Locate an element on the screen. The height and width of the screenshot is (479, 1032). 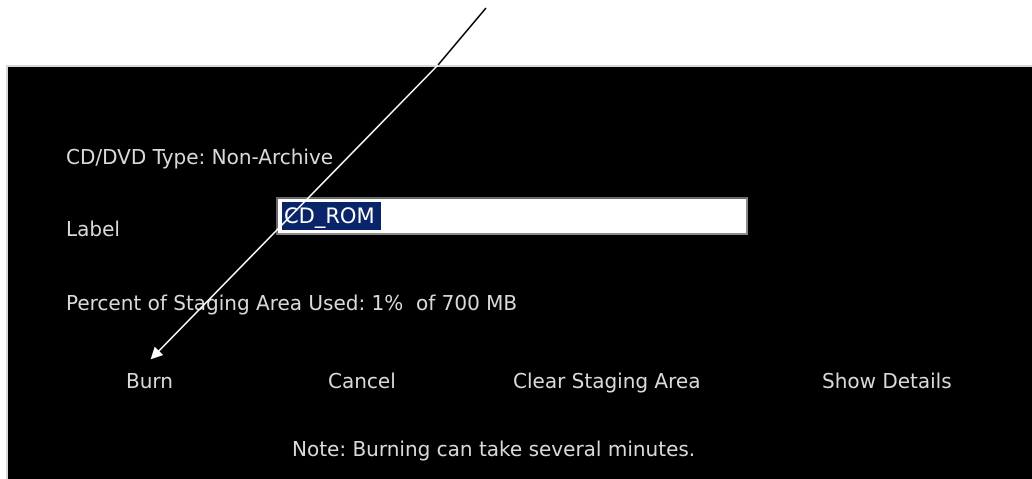
burn-button: Burn is located at coordinates (149, 381).